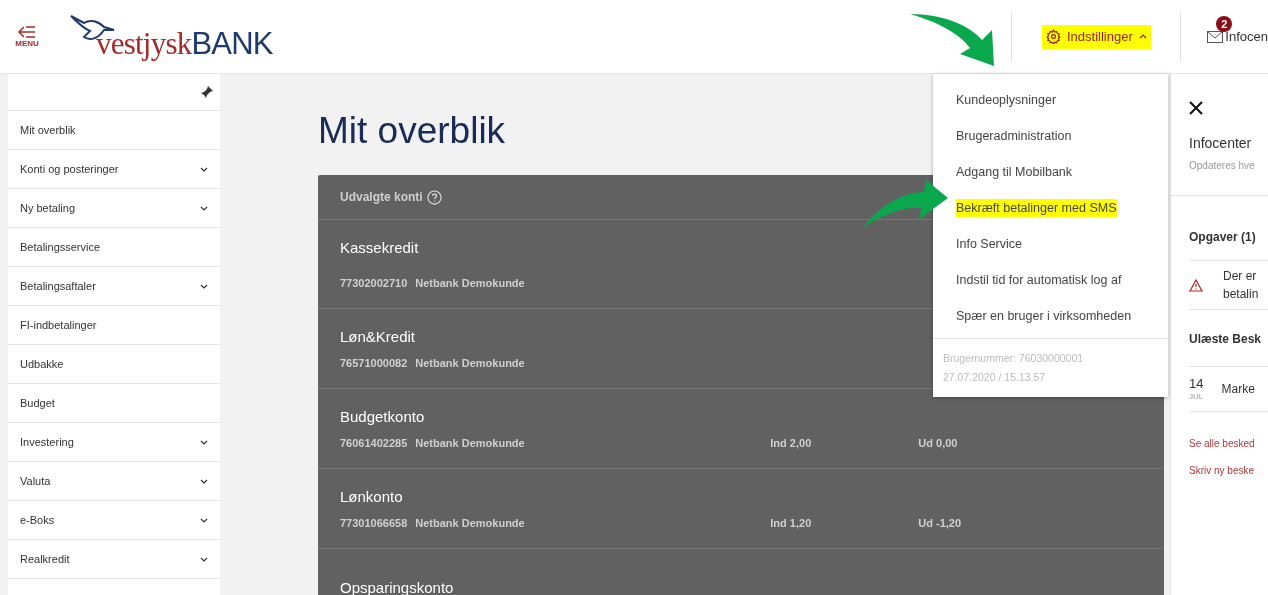 Image resolution: width=1268 pixels, height=595 pixels. What do you see at coordinates (989, 244) in the screenshot?
I see `menu-item: Info Service` at bounding box center [989, 244].